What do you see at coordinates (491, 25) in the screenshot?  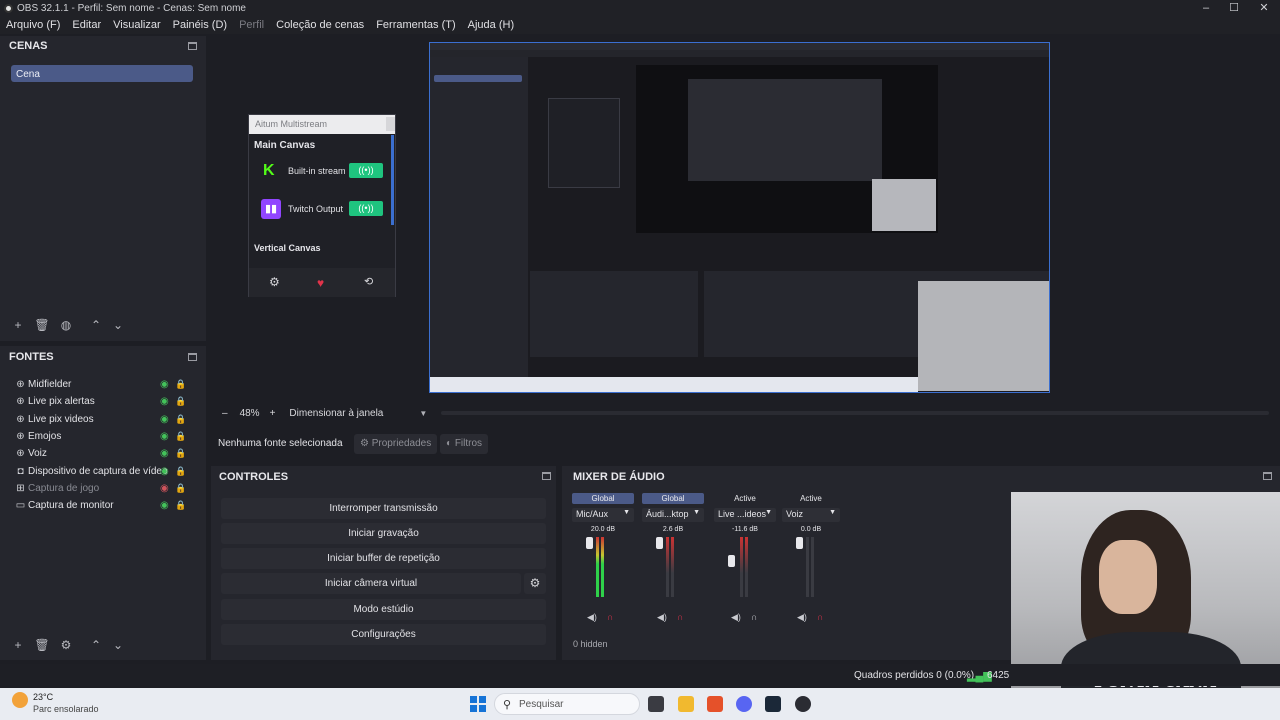 I see `menu-ajuda: Ajuda (H)` at bounding box center [491, 25].